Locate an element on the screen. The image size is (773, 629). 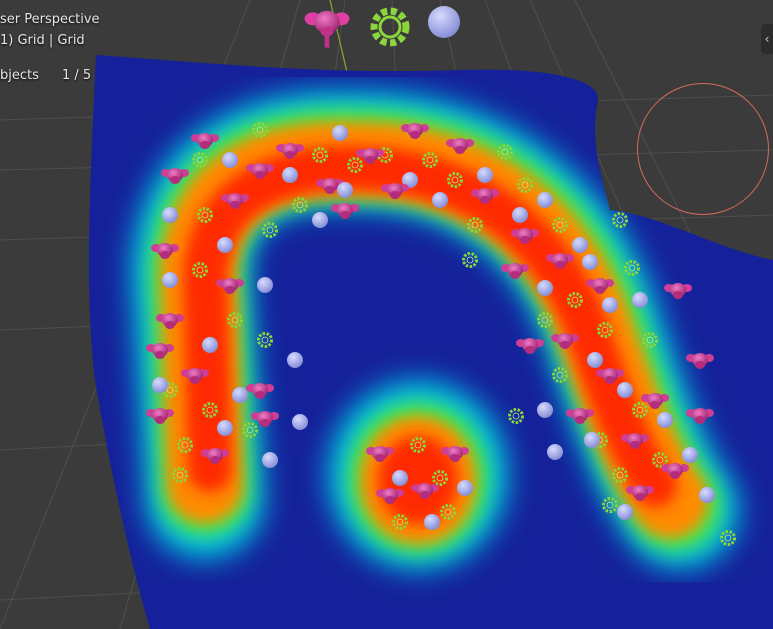
sidebar-toggle-button: ‹ is located at coordinates (767, 39).